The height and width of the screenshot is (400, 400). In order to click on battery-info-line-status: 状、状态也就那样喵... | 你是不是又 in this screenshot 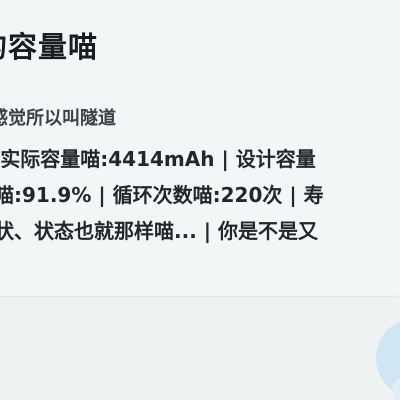, I will do `click(159, 231)`.